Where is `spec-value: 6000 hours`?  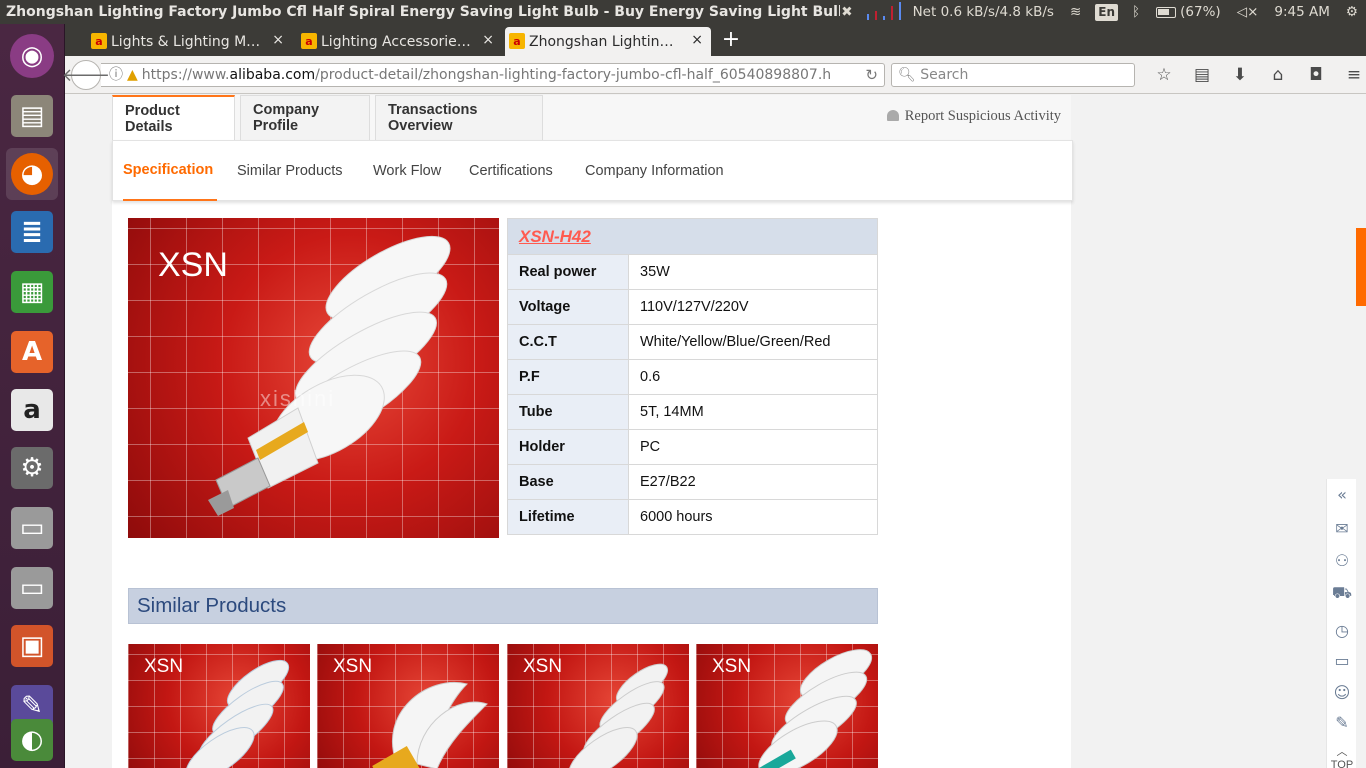 spec-value: 6000 hours is located at coordinates (753, 517).